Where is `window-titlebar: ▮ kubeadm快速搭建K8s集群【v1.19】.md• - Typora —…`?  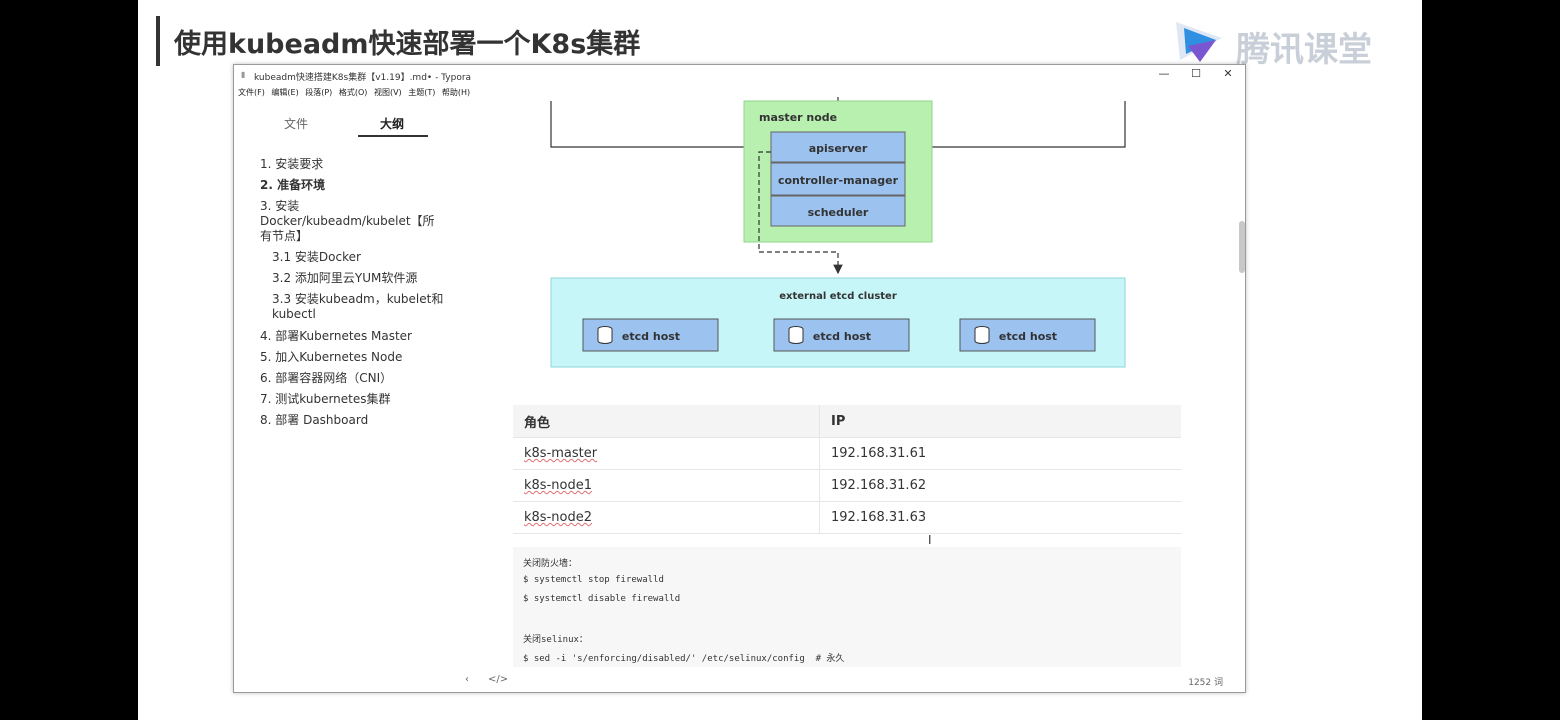
window-titlebar: ▮ kubeadm快速搭建K8s集群【v1.19】.md• - Typora —… is located at coordinates (739, 75).